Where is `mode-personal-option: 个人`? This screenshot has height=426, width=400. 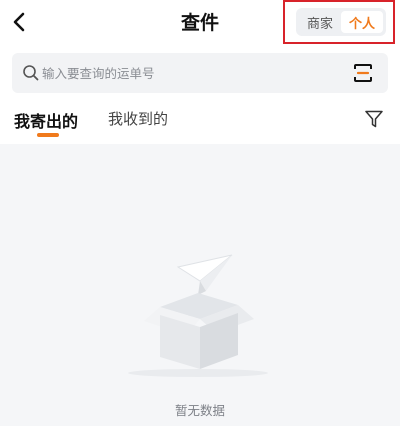
mode-personal-option: 个人 is located at coordinates (362, 22).